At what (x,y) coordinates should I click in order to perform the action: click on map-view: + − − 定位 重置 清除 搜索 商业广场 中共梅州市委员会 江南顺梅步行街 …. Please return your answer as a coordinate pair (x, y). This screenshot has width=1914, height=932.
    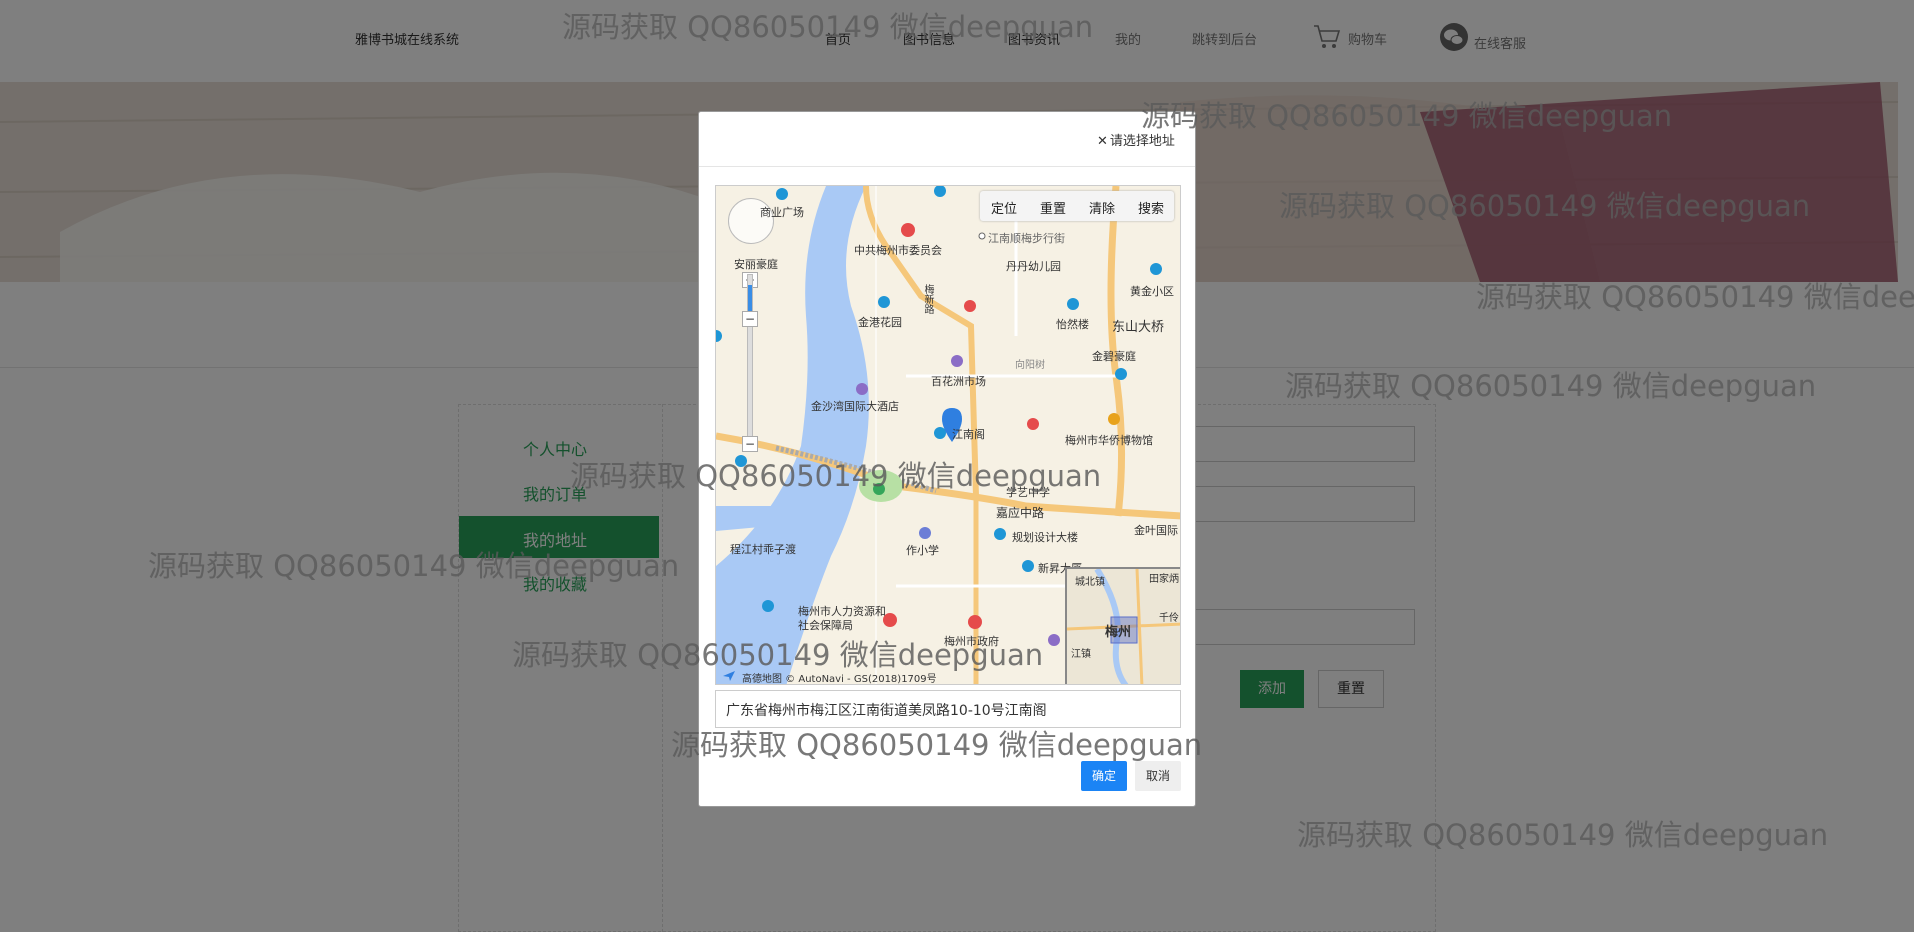
    Looking at the image, I should click on (948, 435).